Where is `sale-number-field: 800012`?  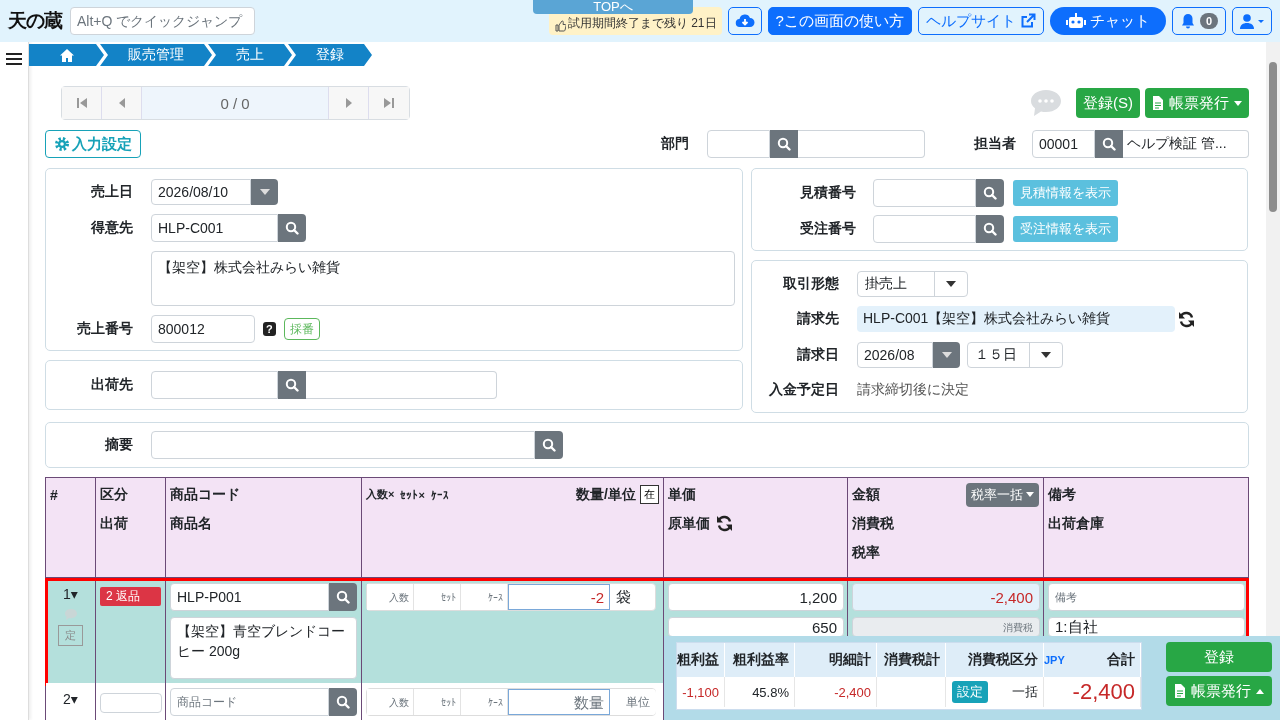 sale-number-field: 800012 is located at coordinates (203, 329).